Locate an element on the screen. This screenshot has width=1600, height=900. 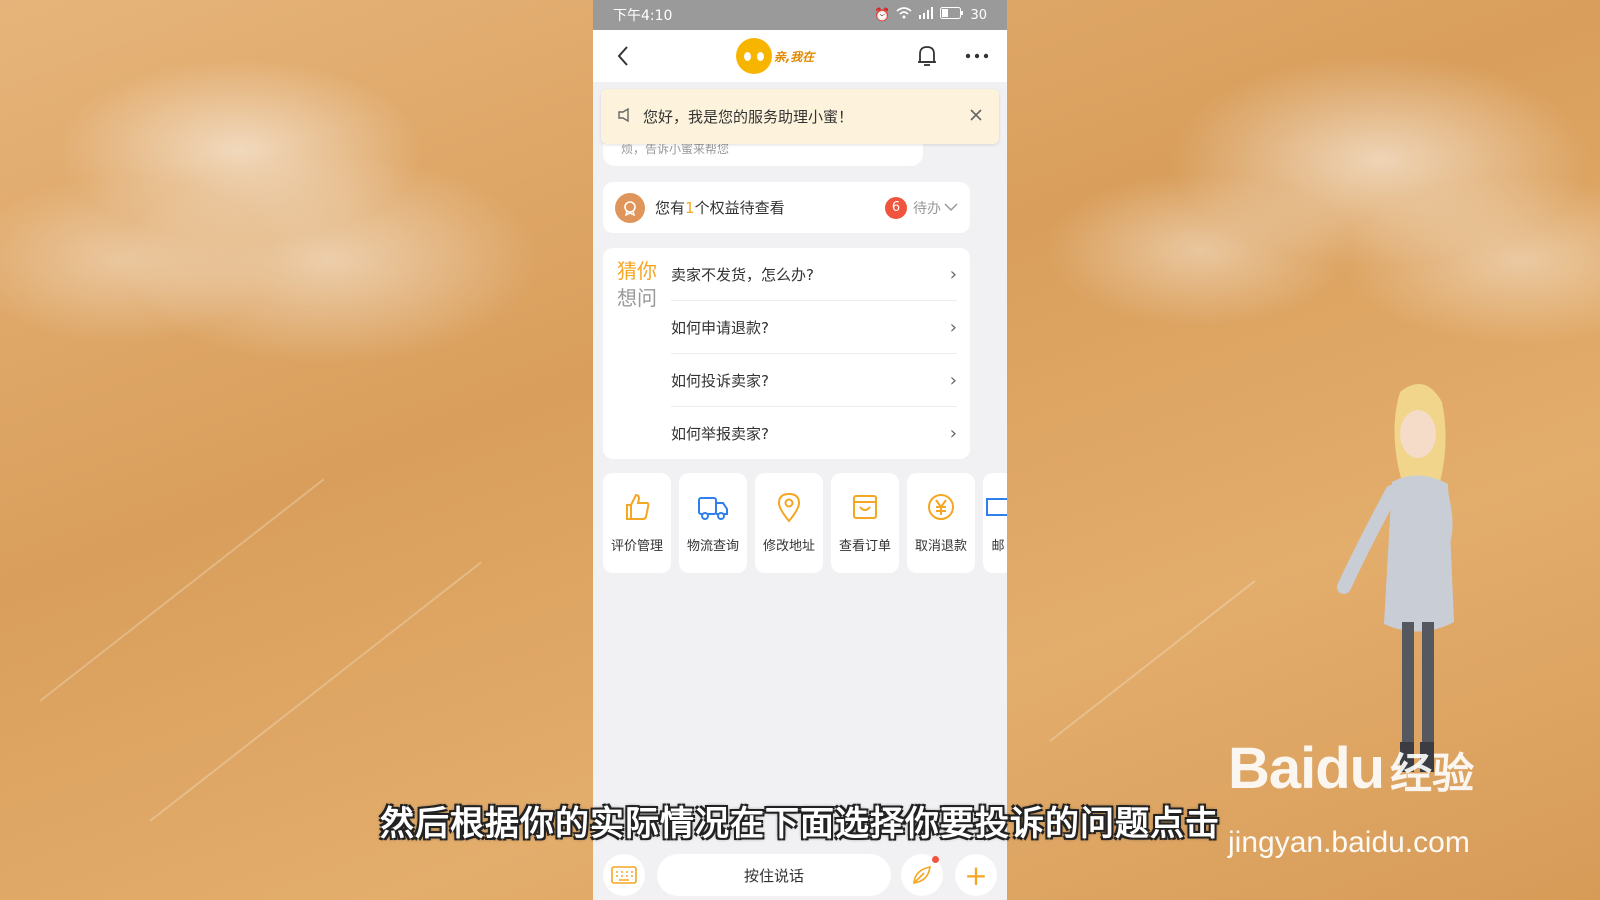
mail-icon is located at coordinates (996, 507).